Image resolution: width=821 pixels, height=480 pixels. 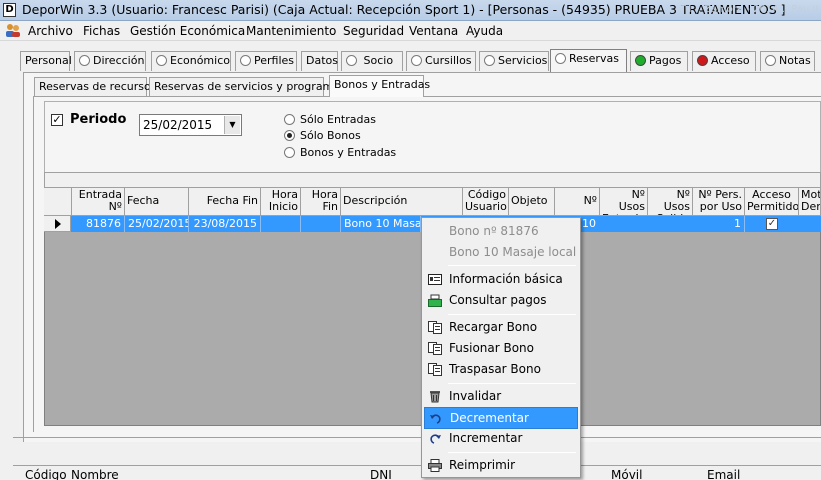 I want to click on col-motivo-denegado: Mot Den, so click(x=810, y=202).